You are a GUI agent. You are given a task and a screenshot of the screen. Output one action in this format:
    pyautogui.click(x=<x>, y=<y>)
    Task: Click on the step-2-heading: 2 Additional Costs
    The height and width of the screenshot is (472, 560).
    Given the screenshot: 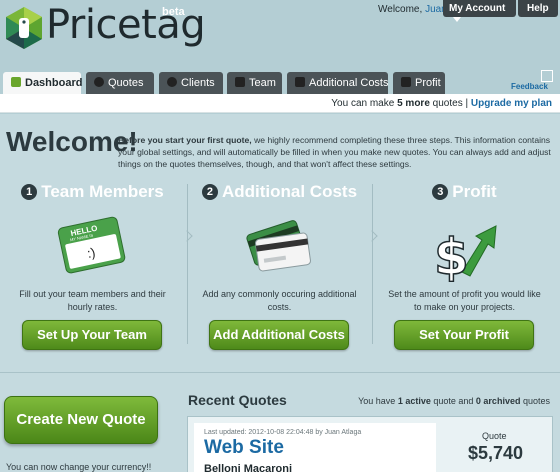 What is the action you would take?
    pyautogui.click(x=279, y=192)
    